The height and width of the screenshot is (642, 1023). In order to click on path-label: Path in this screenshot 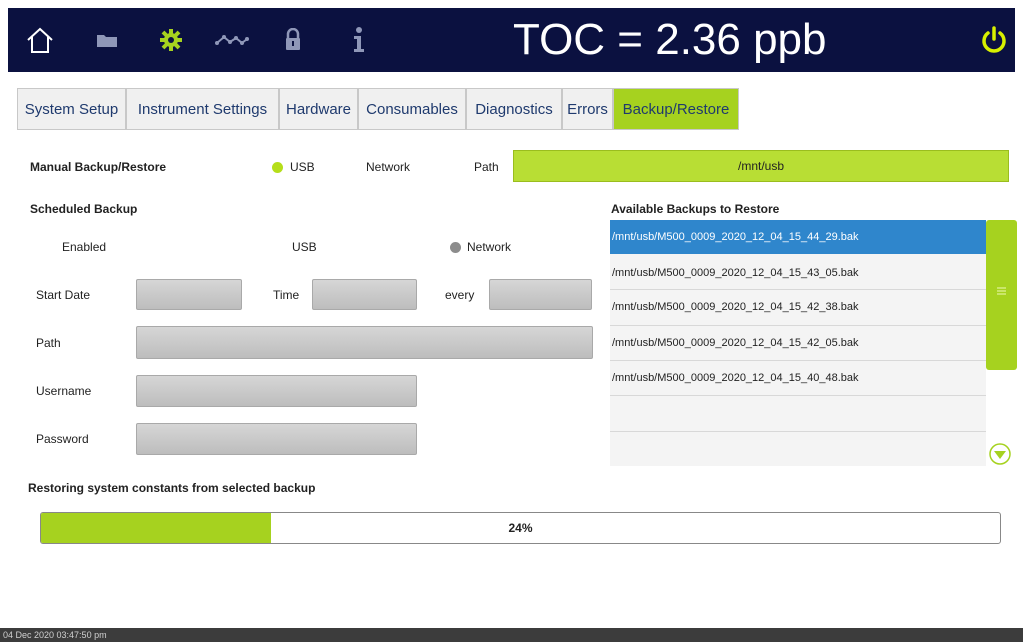, I will do `click(48, 343)`.